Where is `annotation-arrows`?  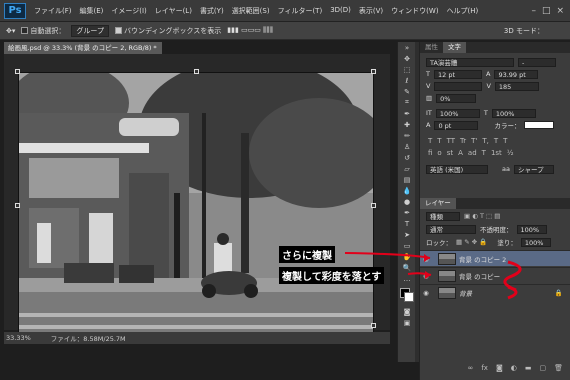
annotation-arrows is located at coordinates (433, 276).